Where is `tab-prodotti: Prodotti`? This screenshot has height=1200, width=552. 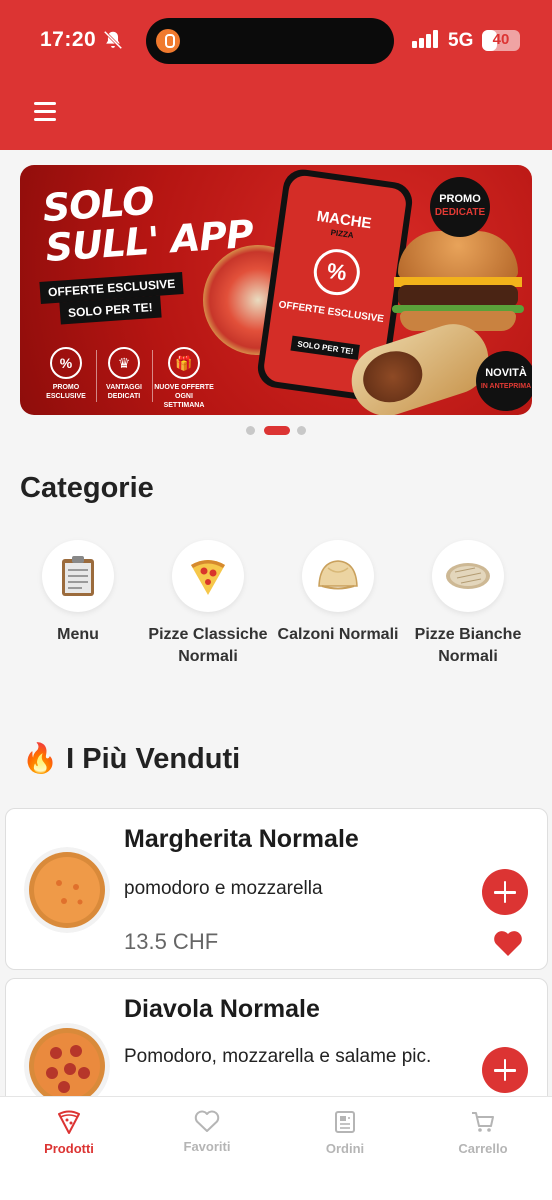 tab-prodotti: Prodotti is located at coordinates (69, 1132).